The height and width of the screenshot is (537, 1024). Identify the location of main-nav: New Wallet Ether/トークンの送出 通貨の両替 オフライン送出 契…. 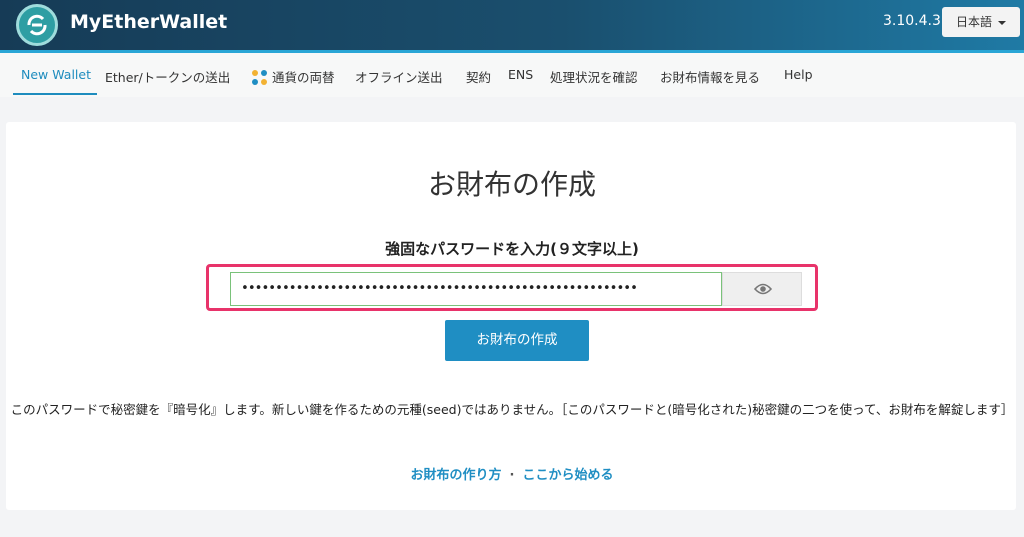
(512, 75).